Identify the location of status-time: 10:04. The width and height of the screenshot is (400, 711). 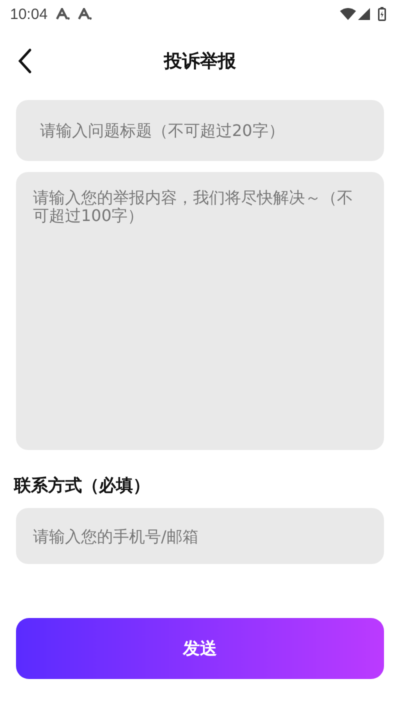
(29, 14).